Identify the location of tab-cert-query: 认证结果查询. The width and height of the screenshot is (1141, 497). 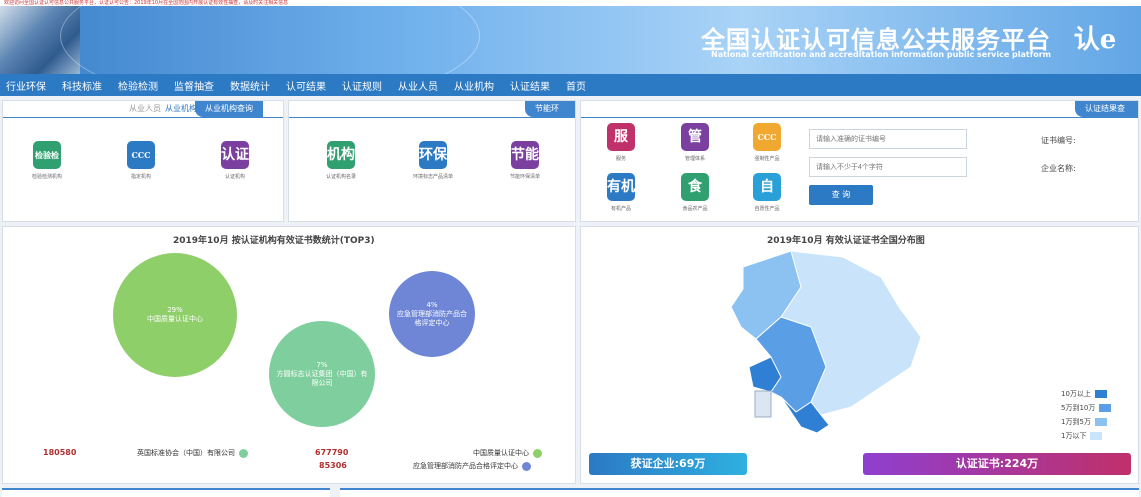
(1106, 115).